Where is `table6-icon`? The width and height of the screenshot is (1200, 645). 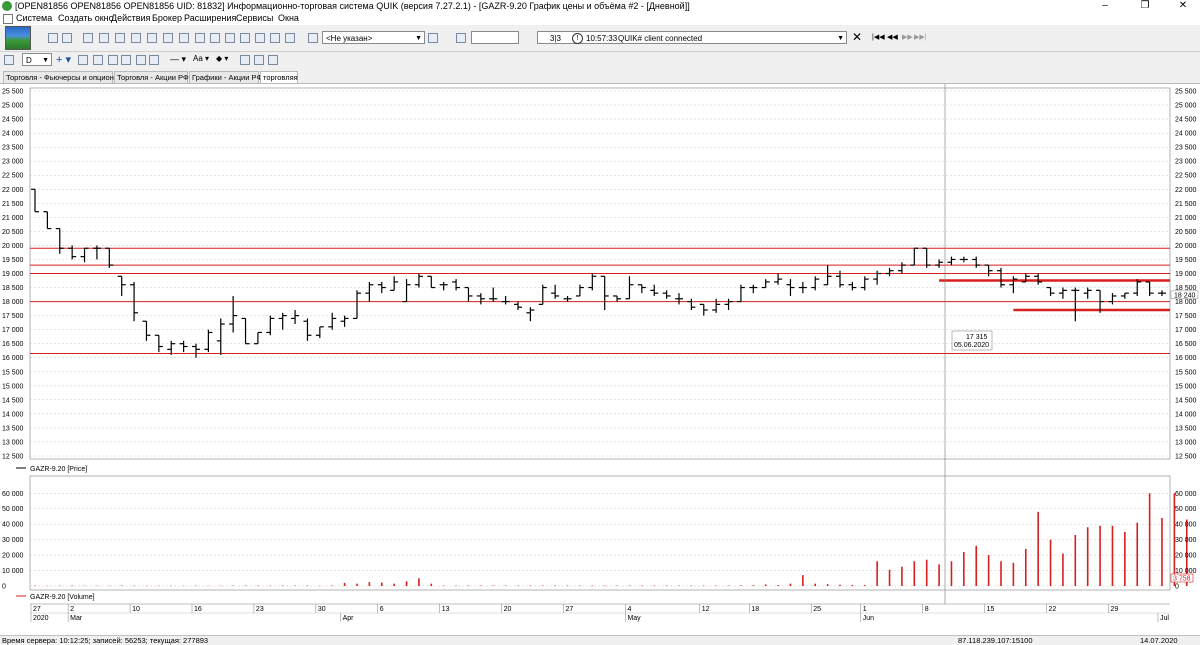
table6-icon is located at coordinates (184, 38).